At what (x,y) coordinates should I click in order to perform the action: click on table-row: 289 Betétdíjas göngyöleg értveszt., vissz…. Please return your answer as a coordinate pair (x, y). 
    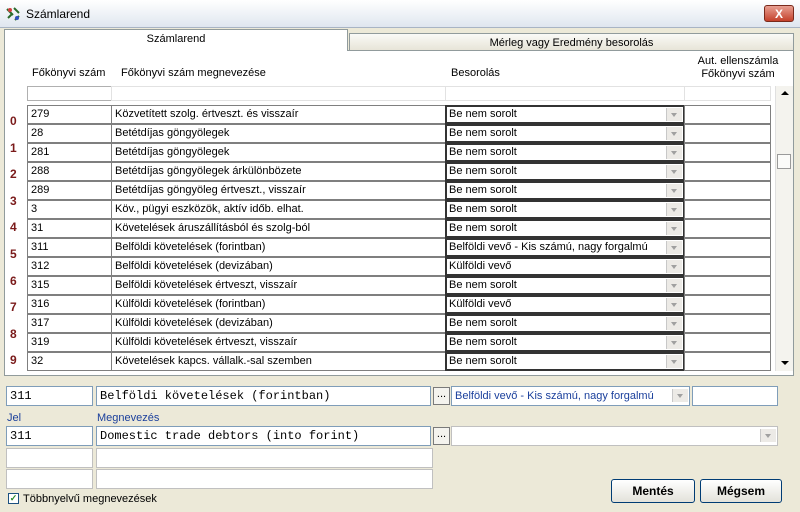
    Looking at the image, I should click on (400, 190).